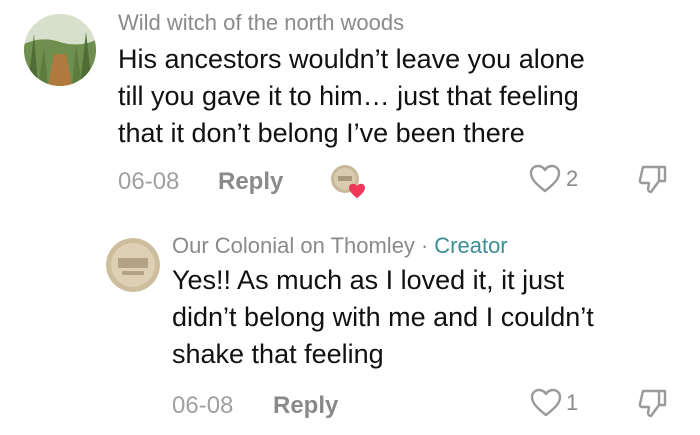 This screenshot has height=435, width=700. I want to click on filled-heart-icon, so click(357, 191).